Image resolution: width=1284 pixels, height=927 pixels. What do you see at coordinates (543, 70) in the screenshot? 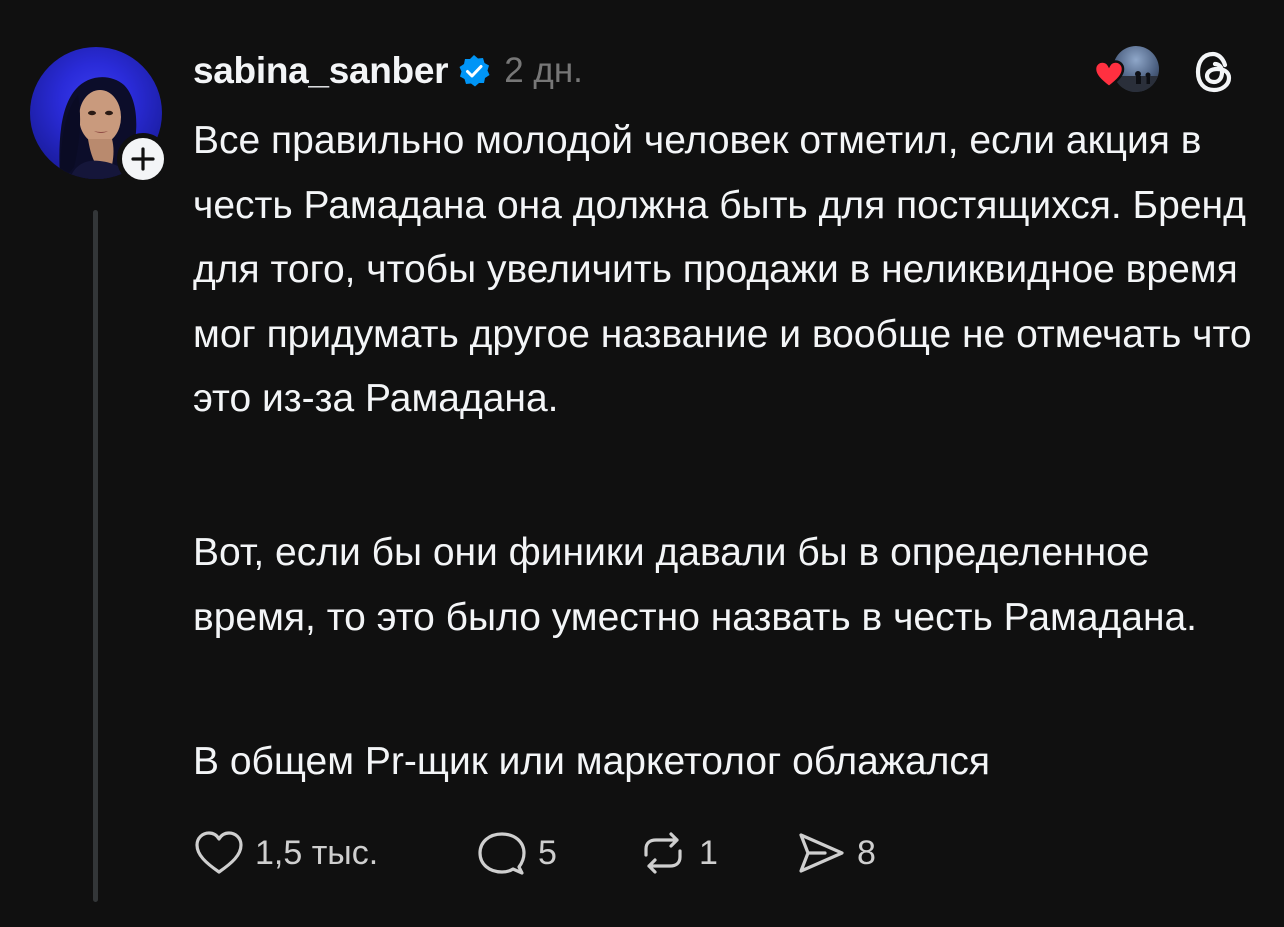
I see `post-timestamp: 2 дн.` at bounding box center [543, 70].